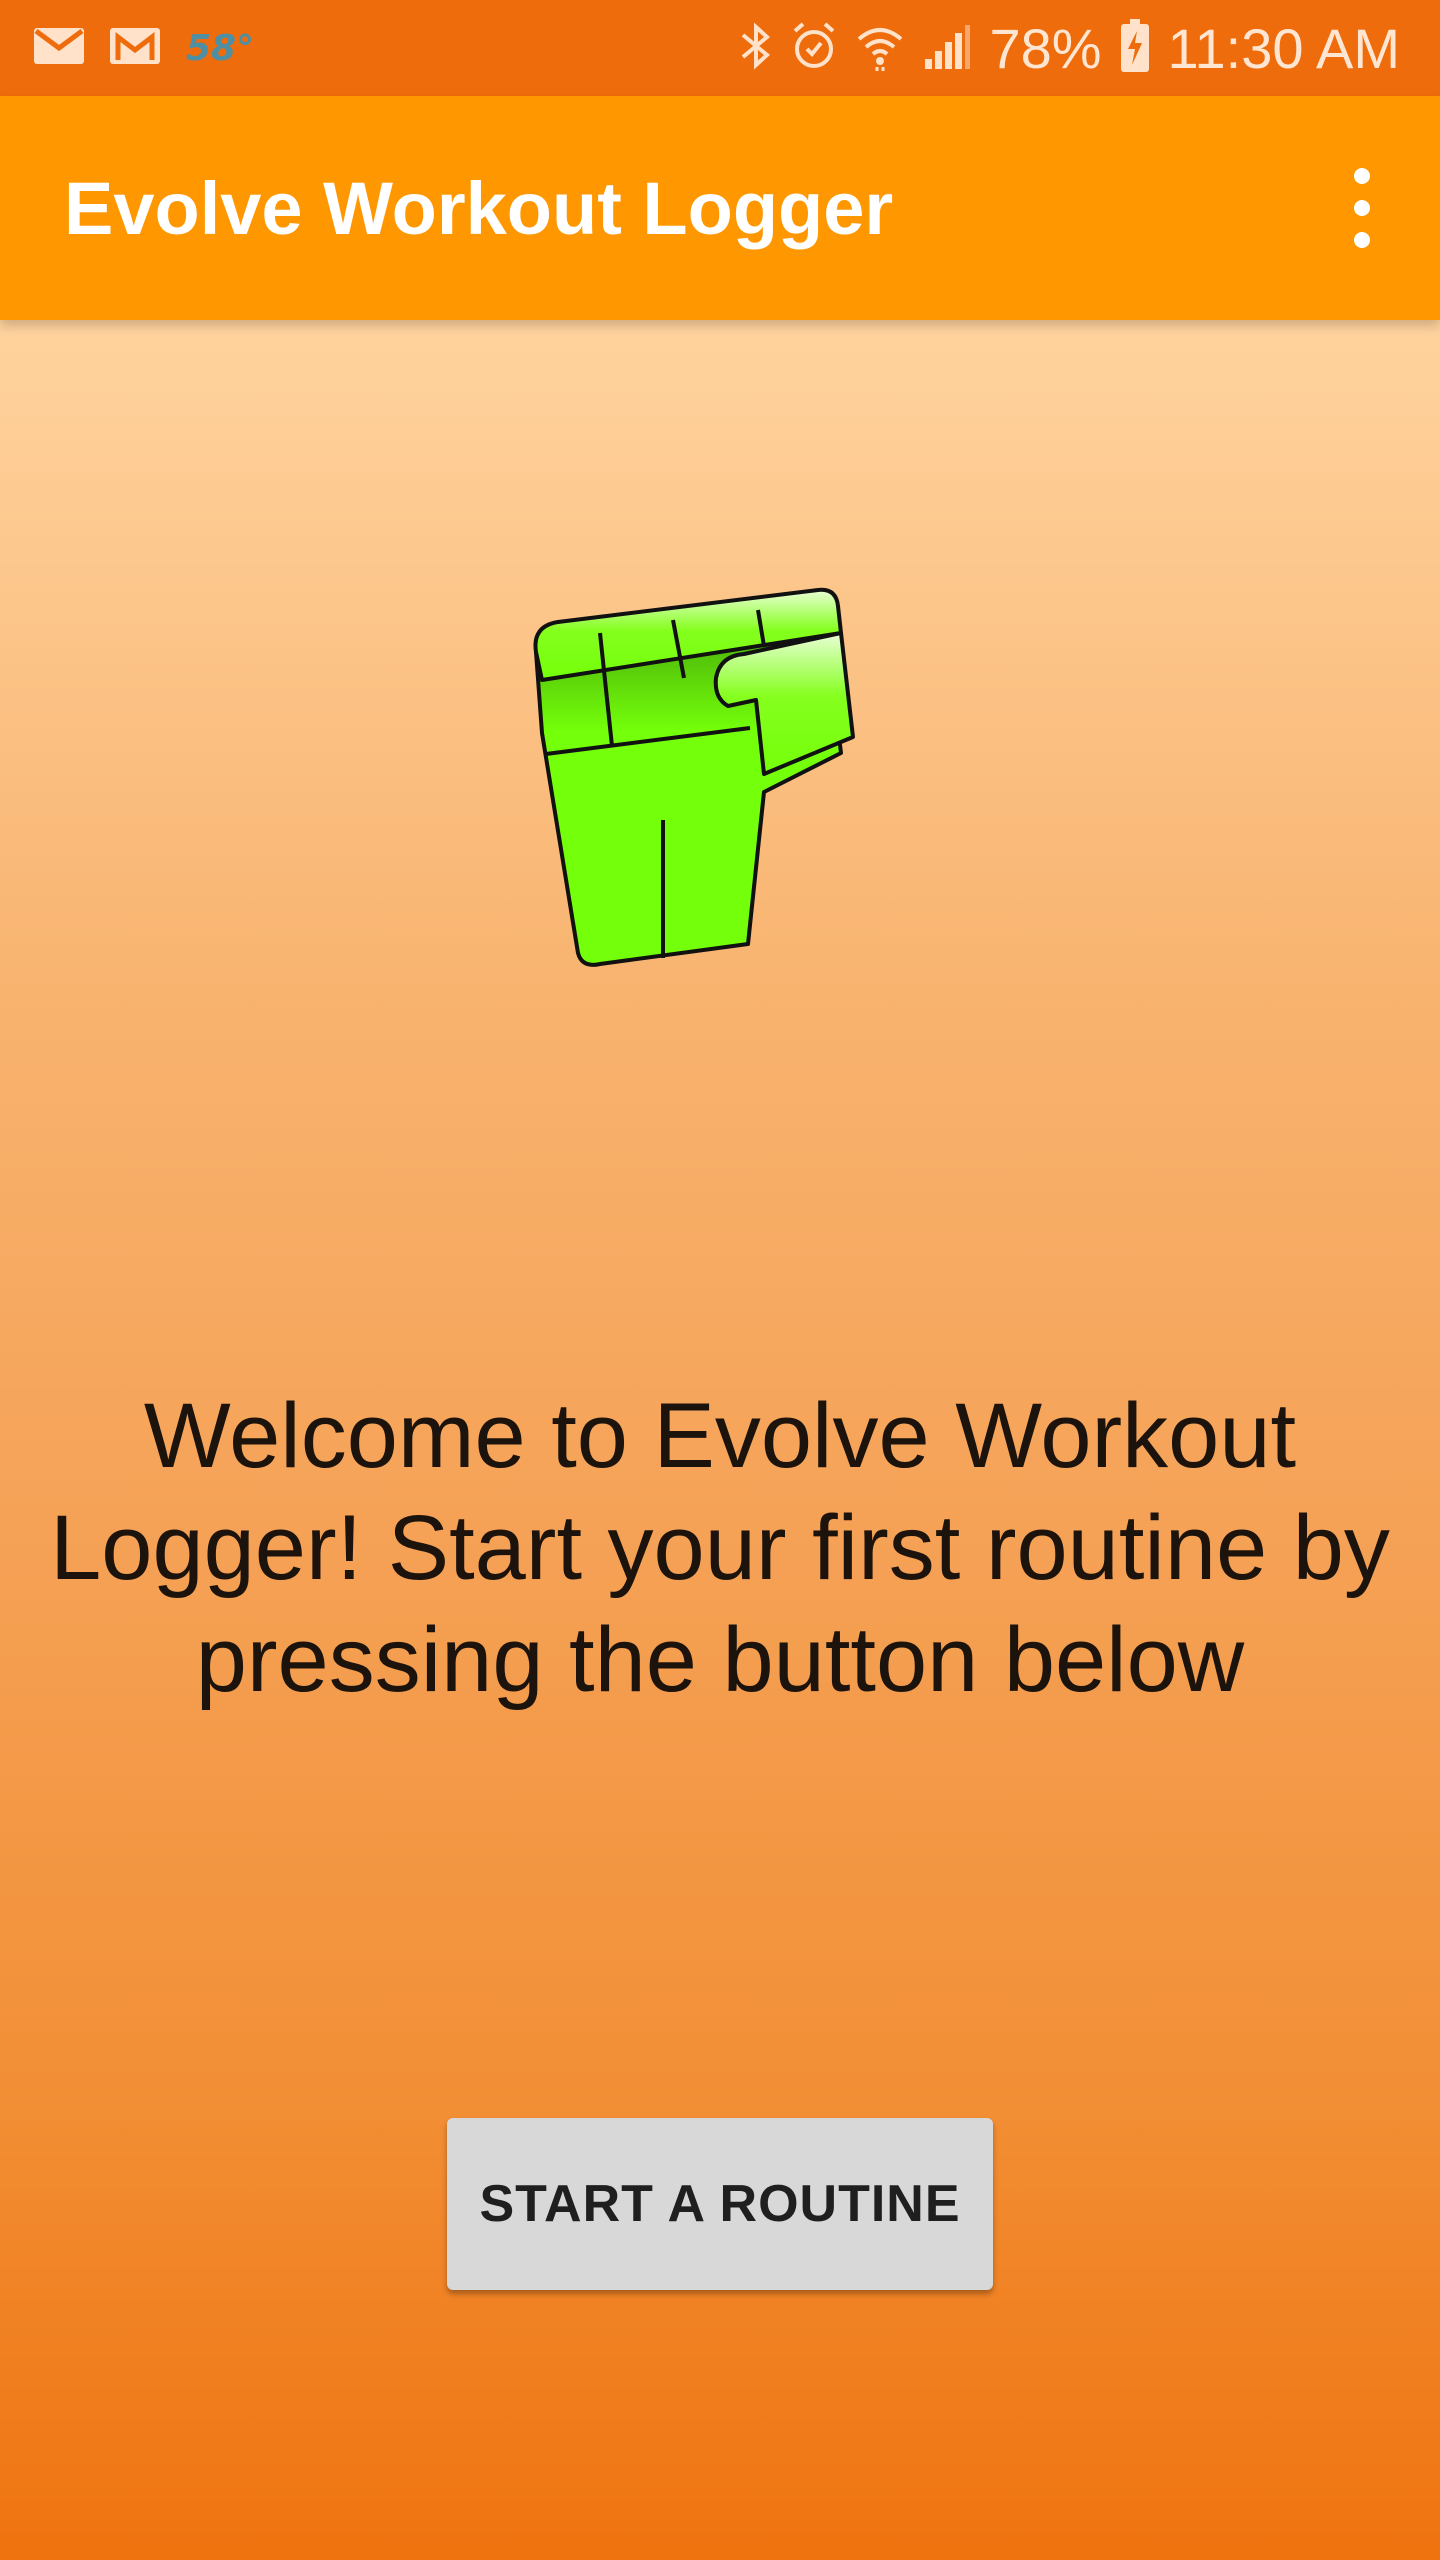 The image size is (1440, 2560). Describe the element at coordinates (720, 2204) in the screenshot. I see `start-routine-button: START A ROUTINE` at that location.